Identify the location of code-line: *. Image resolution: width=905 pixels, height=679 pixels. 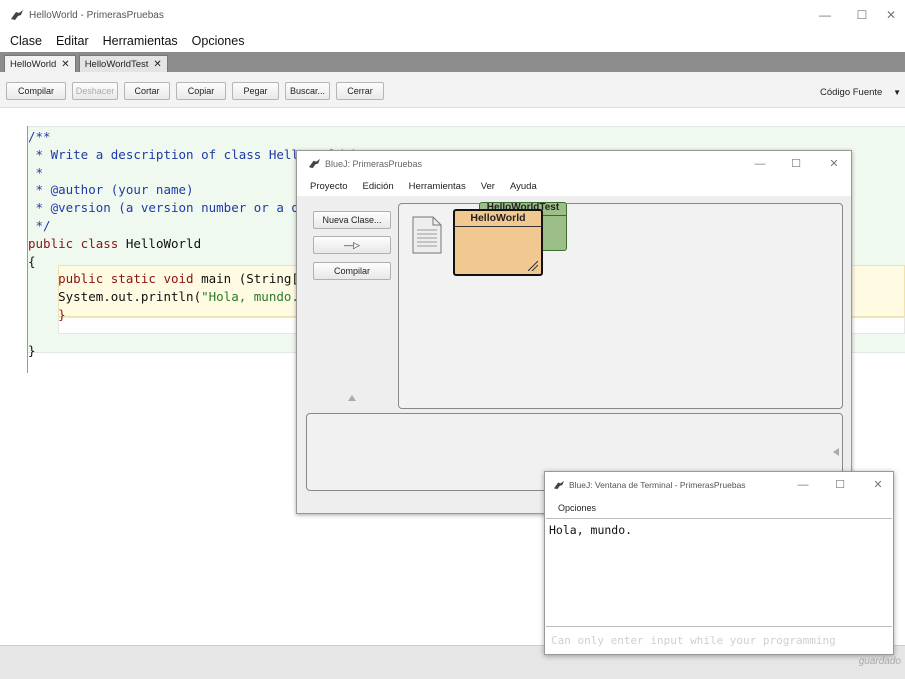
(36, 172).